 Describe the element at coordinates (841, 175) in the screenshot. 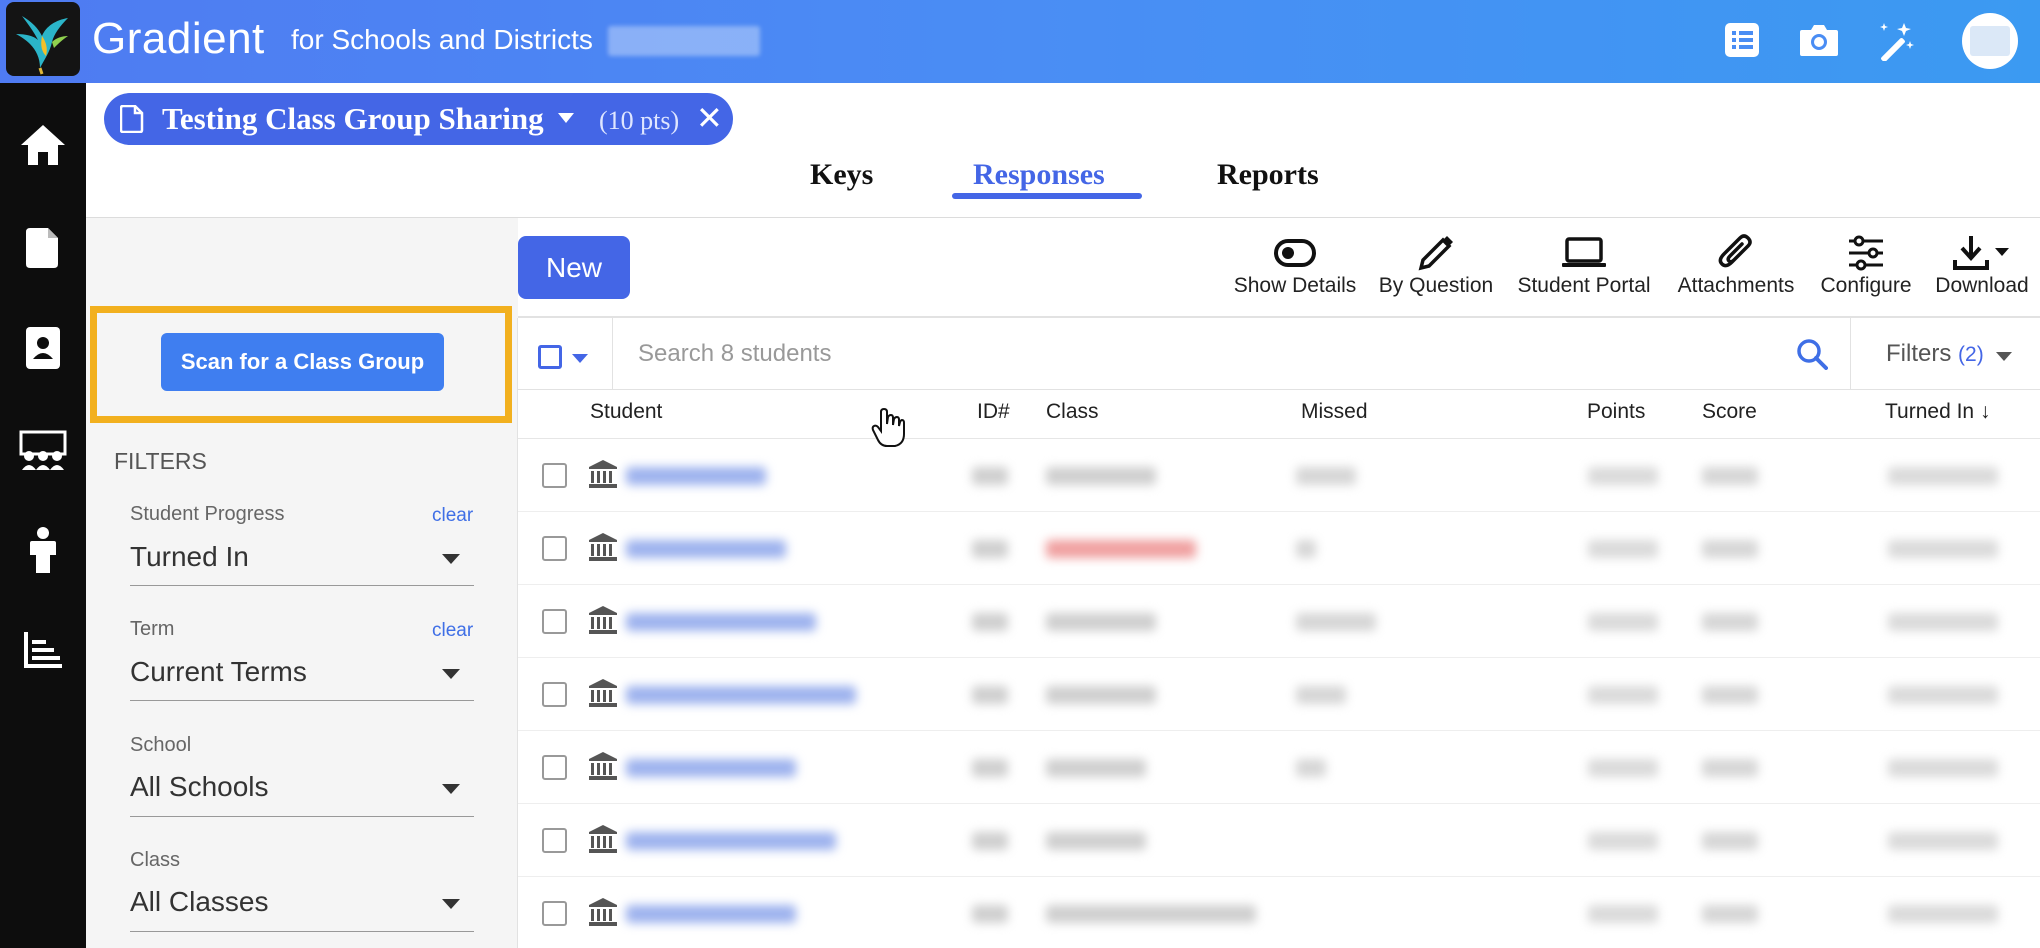

I see `tab-keys: Keys` at that location.